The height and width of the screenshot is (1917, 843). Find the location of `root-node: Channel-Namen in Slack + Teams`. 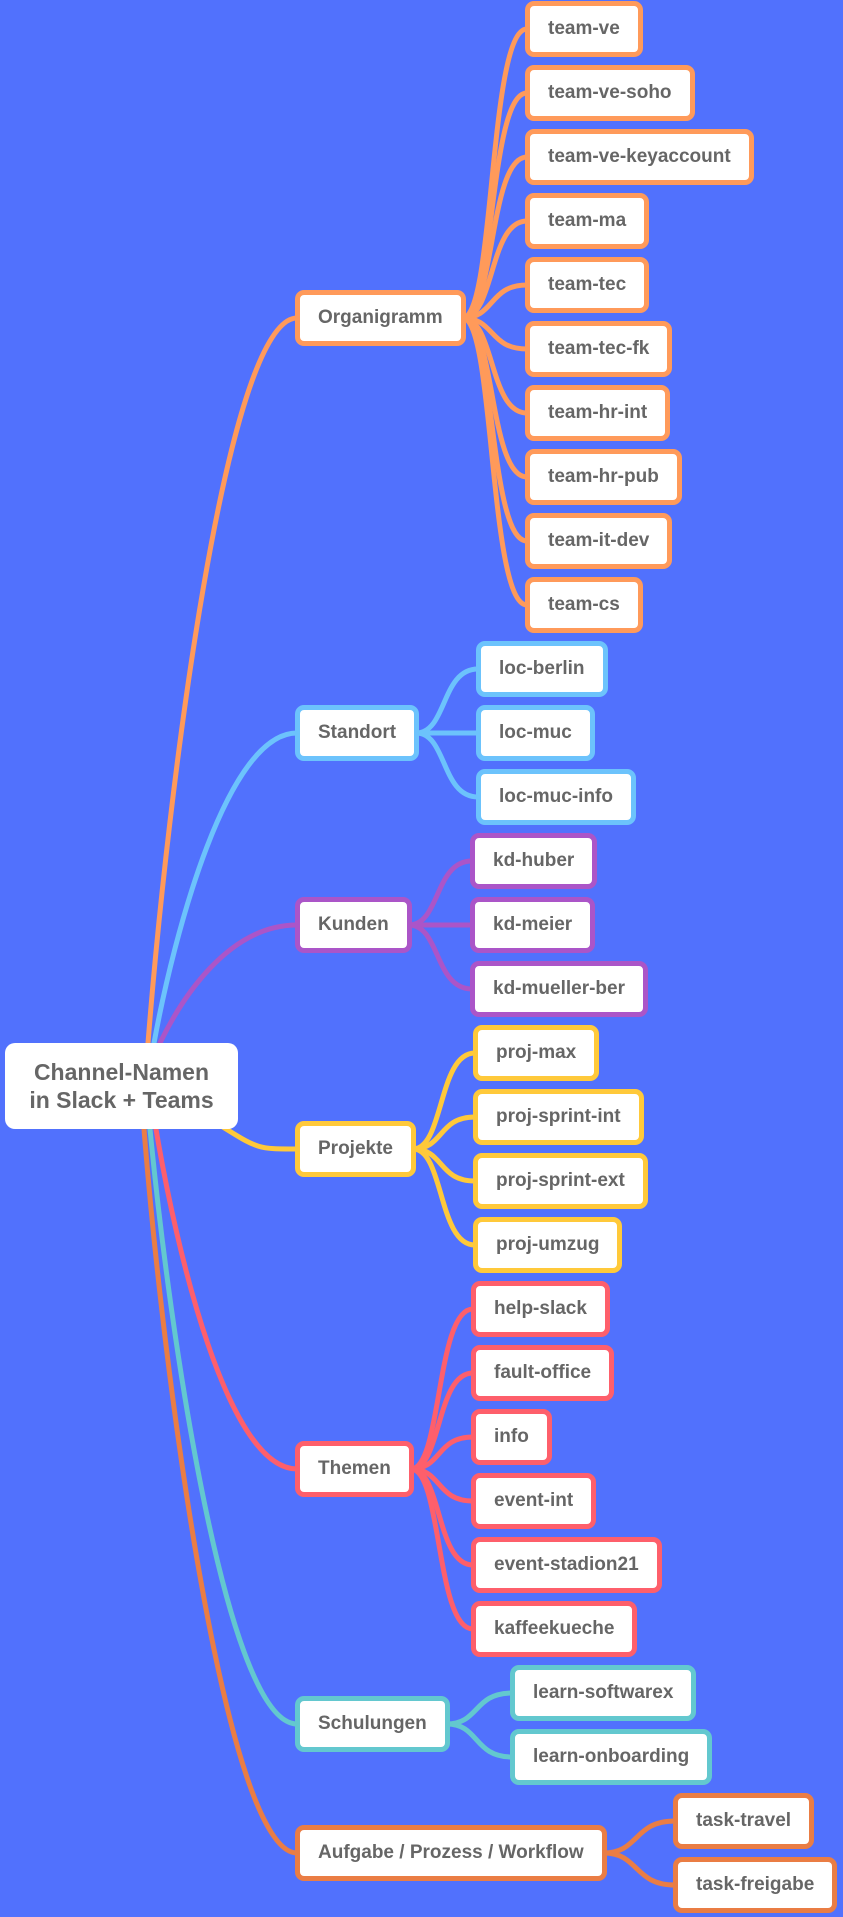

root-node: Channel-Namen in Slack + Teams is located at coordinates (121, 1086).